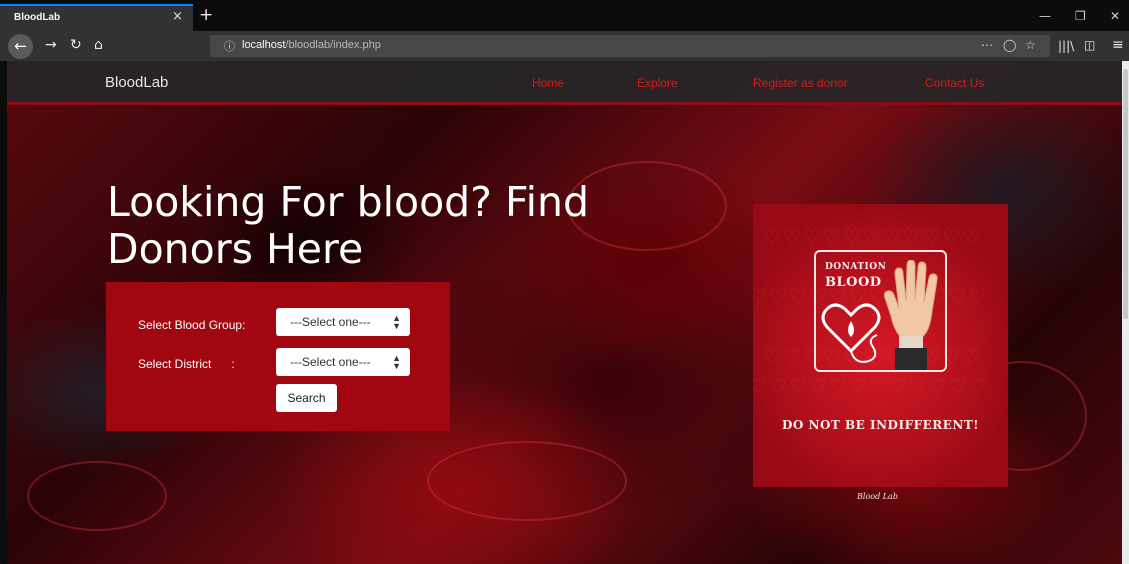  Describe the element at coordinates (987, 45) in the screenshot. I see `page-actions-icon: ⋯` at that location.